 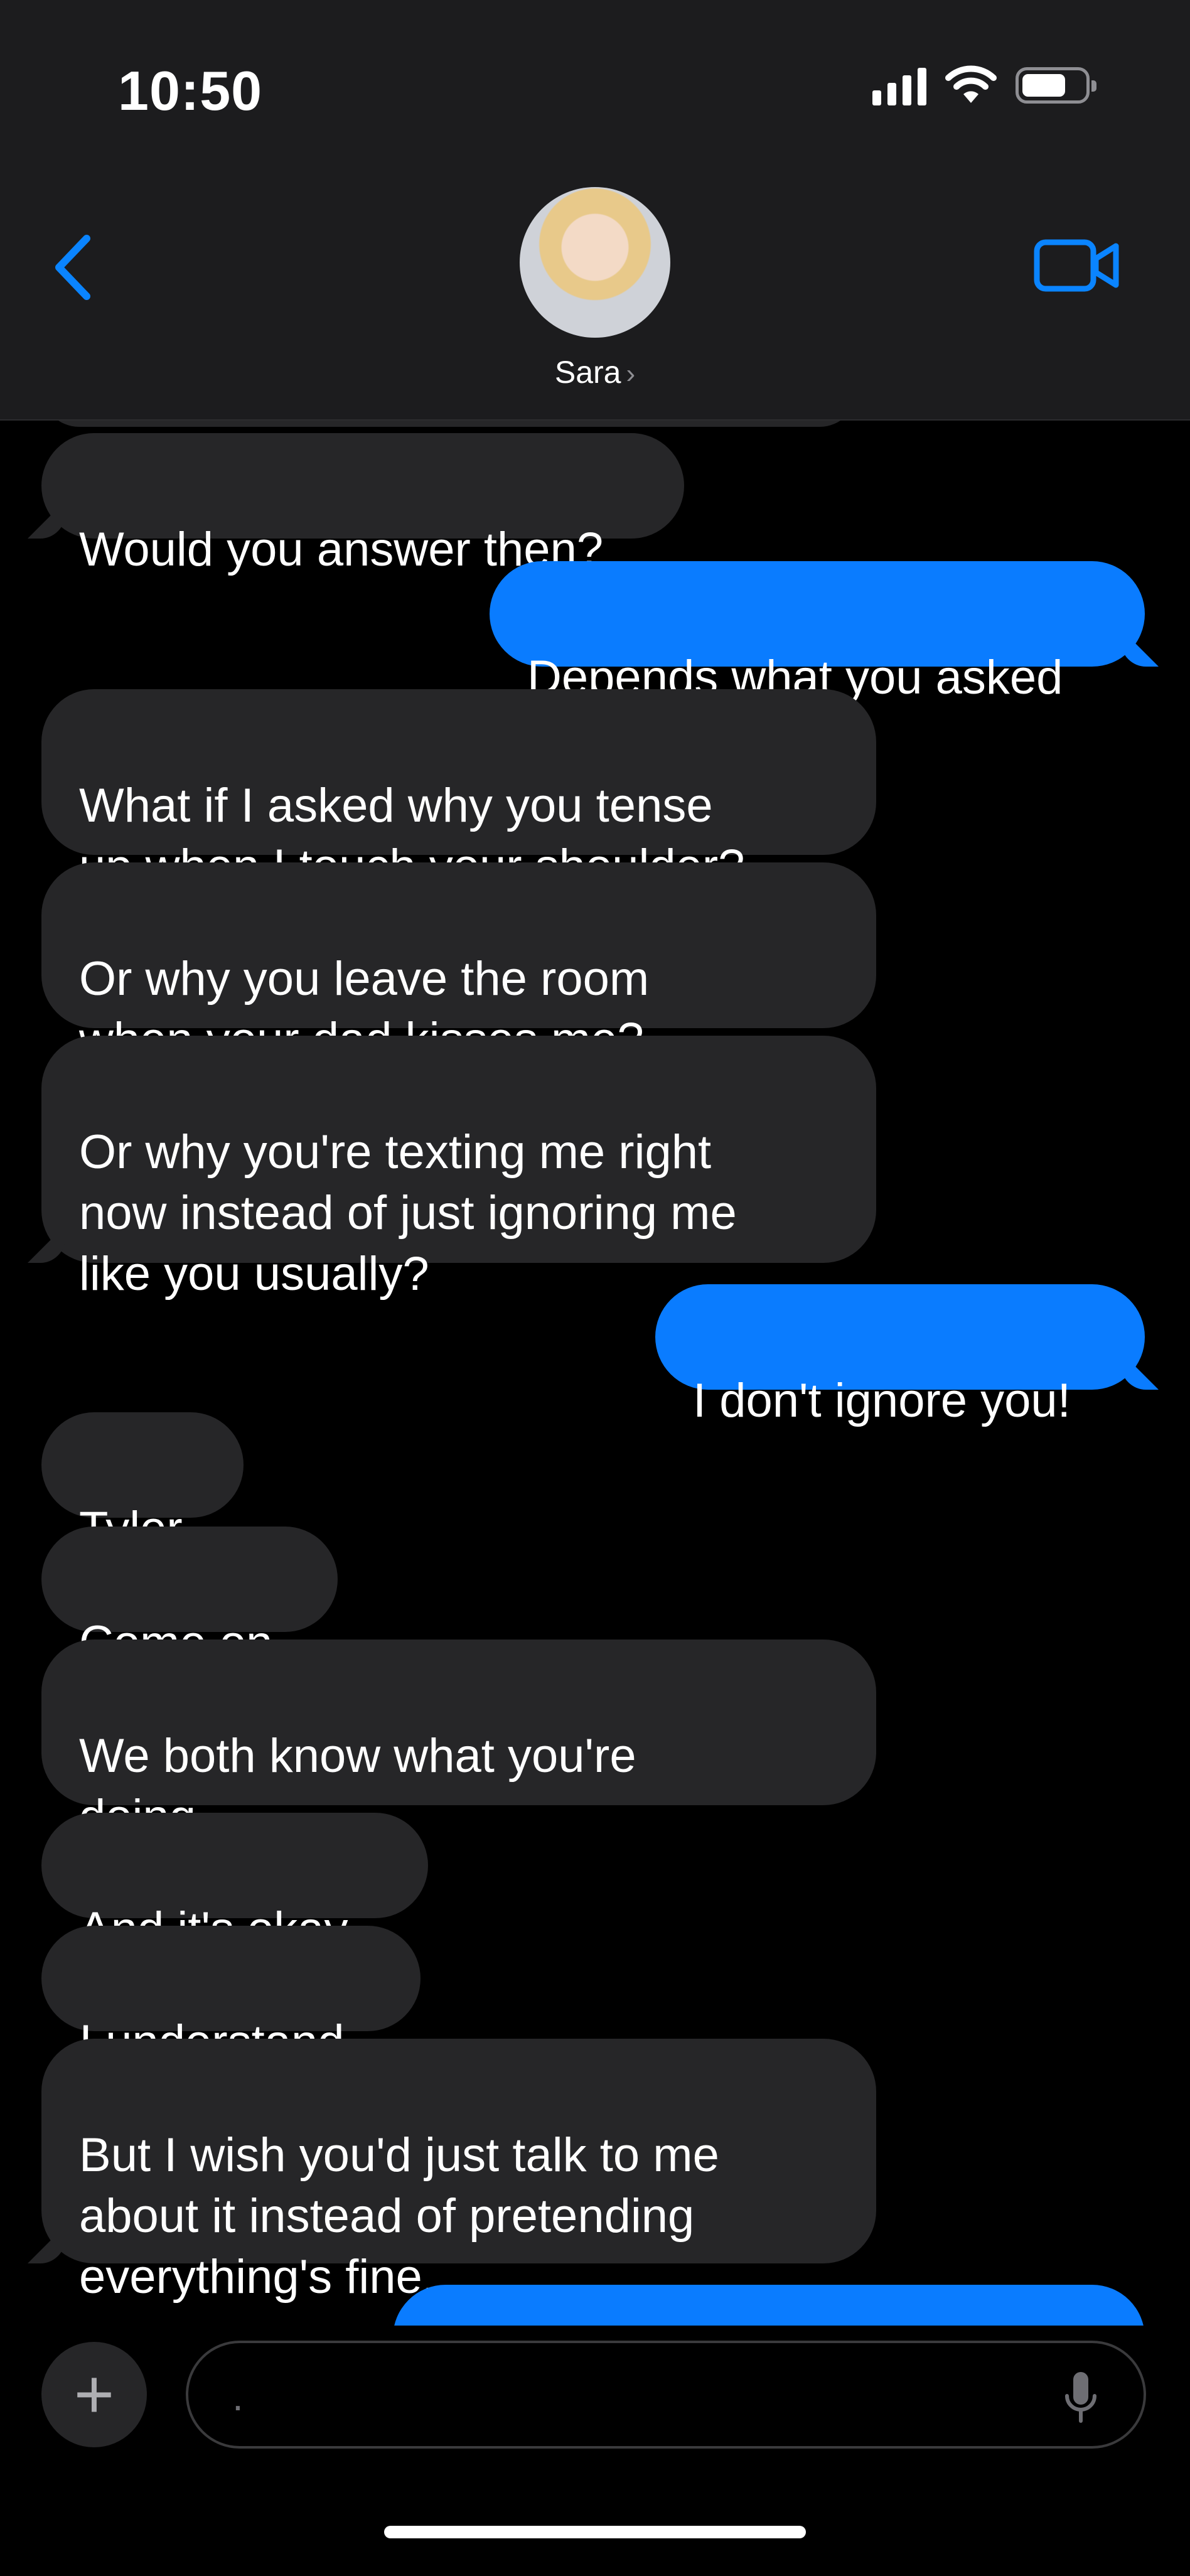 What do you see at coordinates (73, 267) in the screenshot?
I see `back-chevron-icon` at bounding box center [73, 267].